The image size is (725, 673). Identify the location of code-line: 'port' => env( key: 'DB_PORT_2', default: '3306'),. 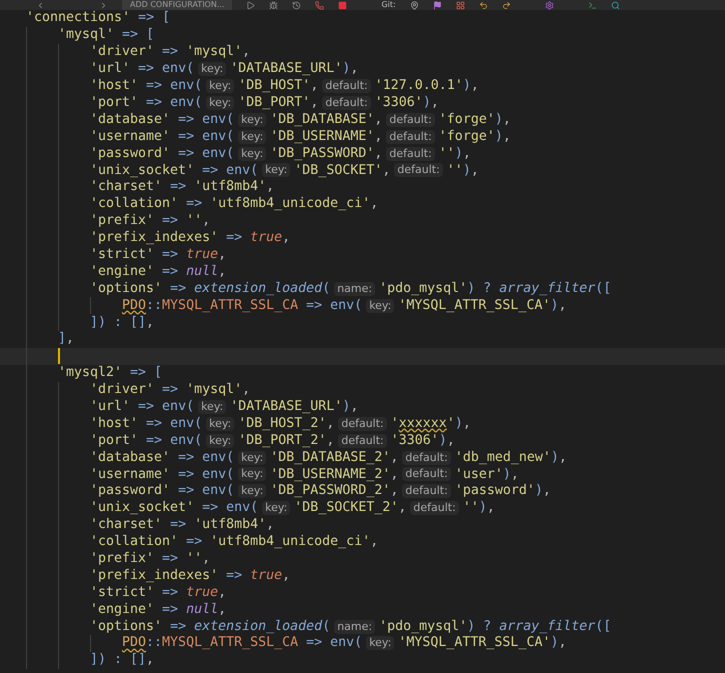
(362, 441).